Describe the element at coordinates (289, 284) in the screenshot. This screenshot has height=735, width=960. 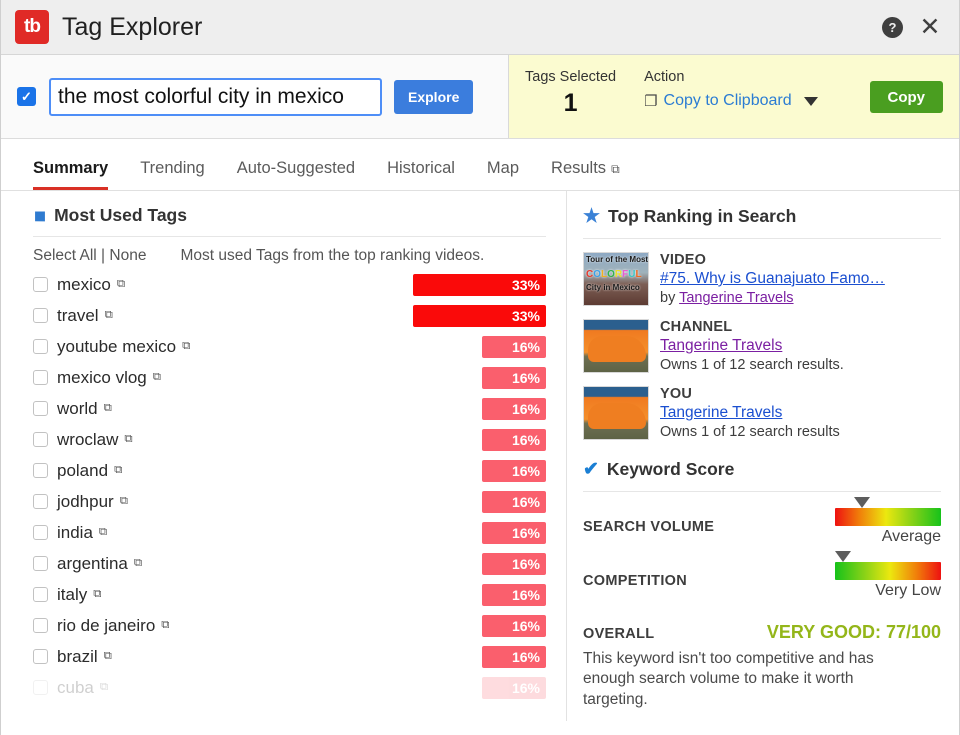
I see `tag-row: mexico ⧉ 33%` at that location.